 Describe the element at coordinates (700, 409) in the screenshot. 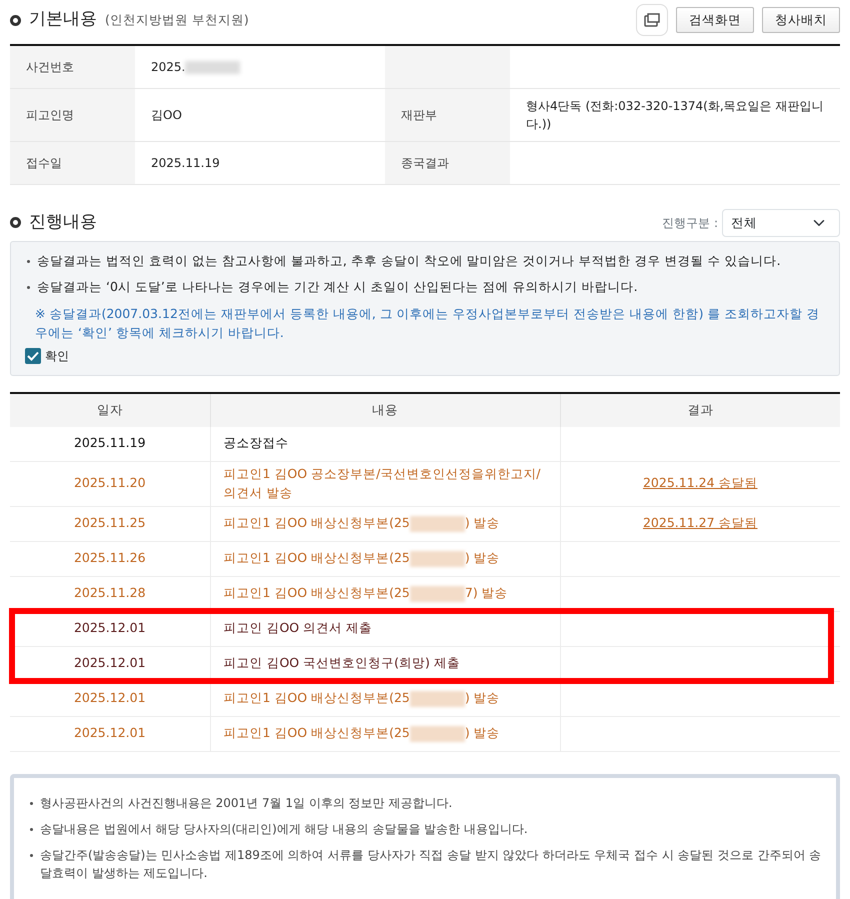

I see `column-header: 결과` at that location.